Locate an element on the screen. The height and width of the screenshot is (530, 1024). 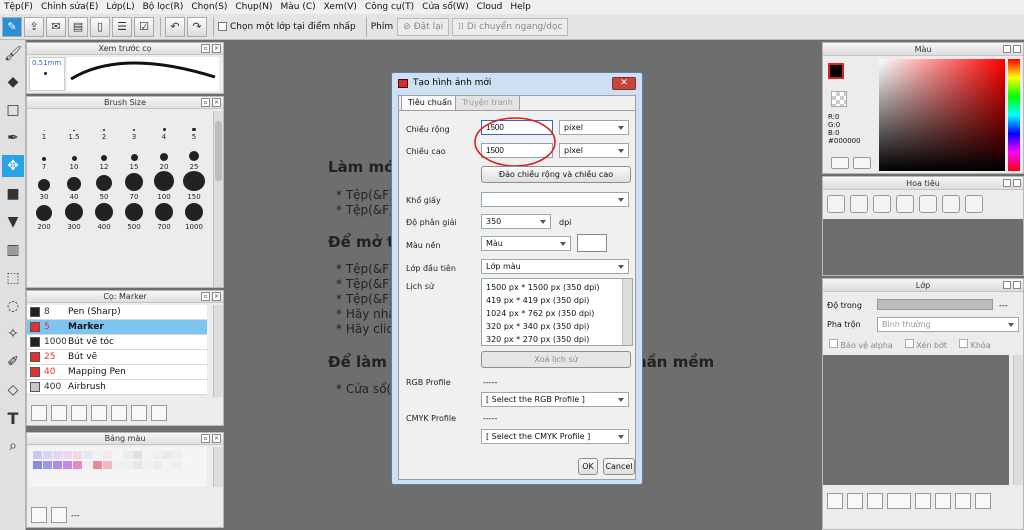
width-unit-select: pixel is located at coordinates (594, 127).